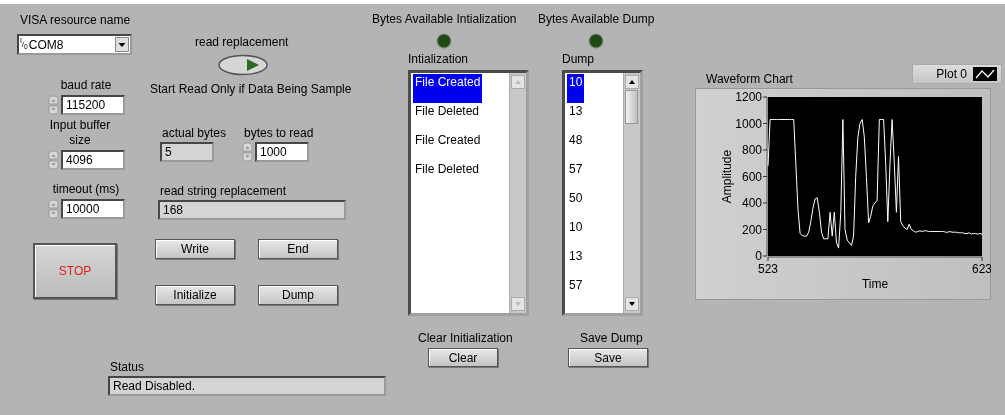 Image resolution: width=1005 pixels, height=415 pixels. What do you see at coordinates (444, 19) in the screenshot?
I see `indicator-label: Bytes Available Intialization` at bounding box center [444, 19].